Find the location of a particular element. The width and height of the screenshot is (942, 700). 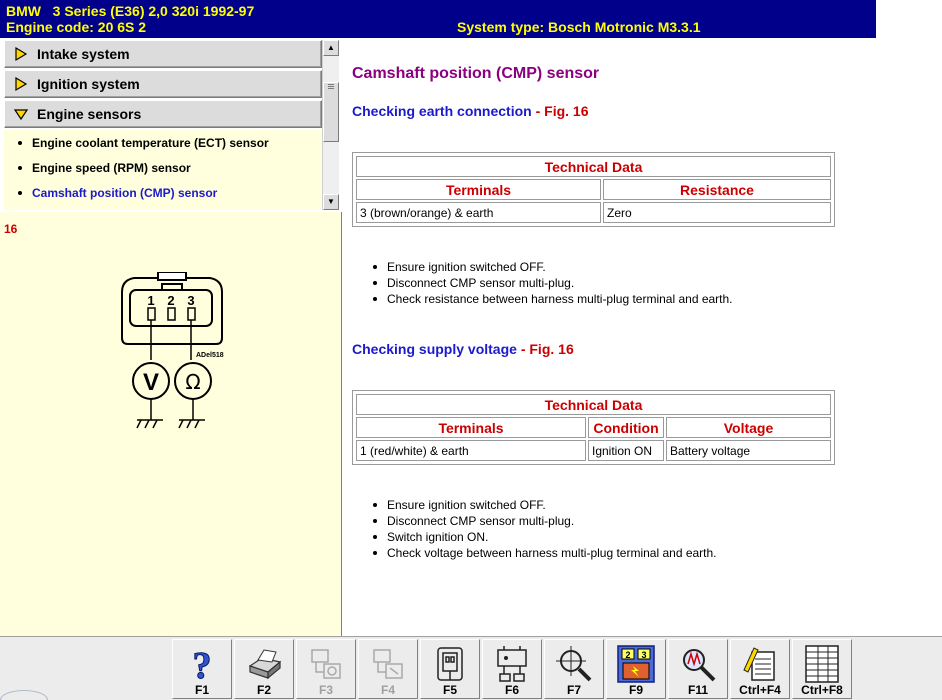

scroll-thumb is located at coordinates (331, 112).